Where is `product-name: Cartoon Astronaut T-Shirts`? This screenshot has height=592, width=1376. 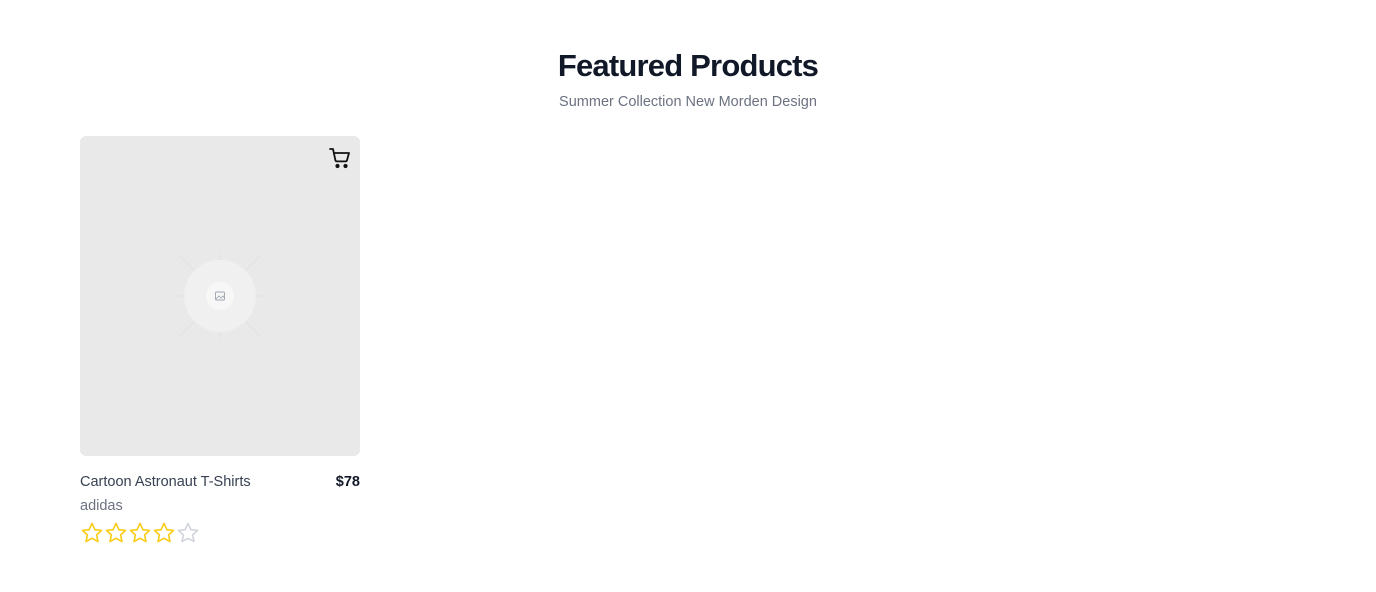
product-name: Cartoon Astronaut T-Shirts is located at coordinates (165, 482).